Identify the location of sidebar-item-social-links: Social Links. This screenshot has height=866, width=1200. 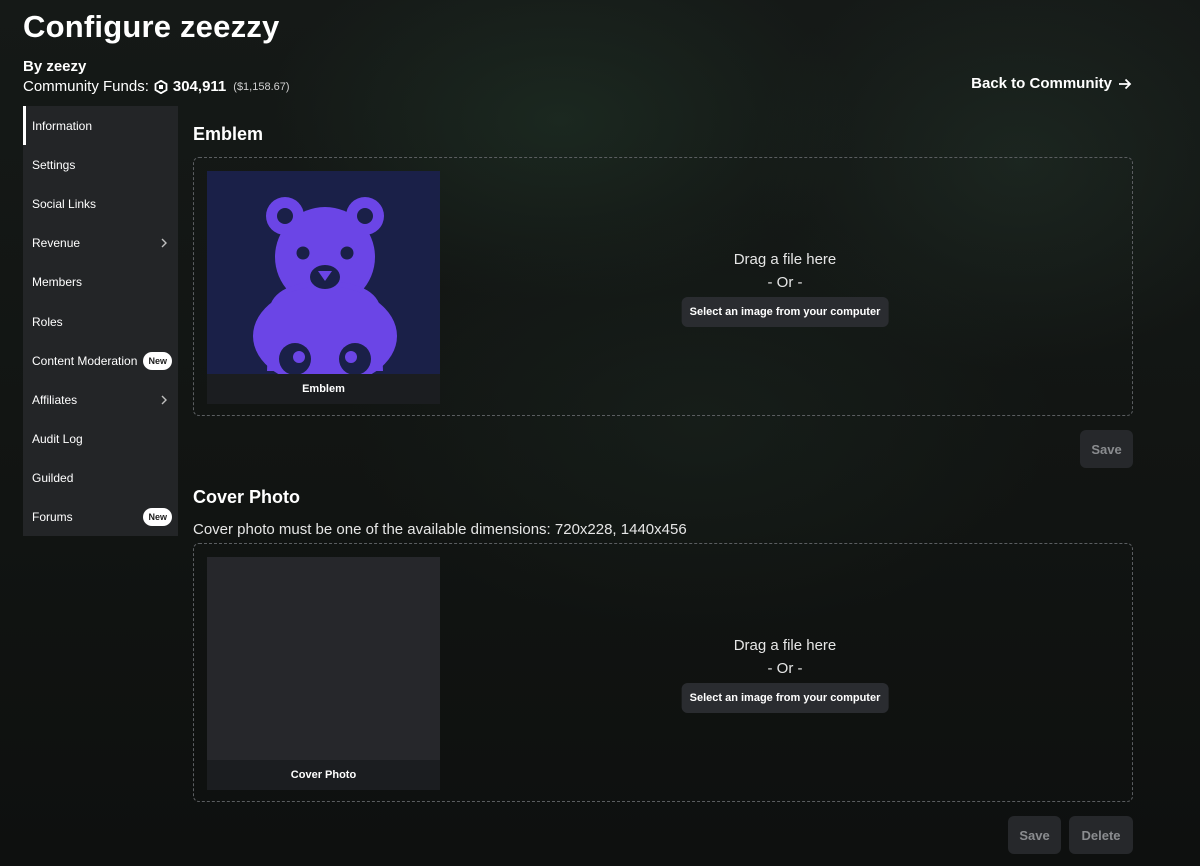
(100, 203).